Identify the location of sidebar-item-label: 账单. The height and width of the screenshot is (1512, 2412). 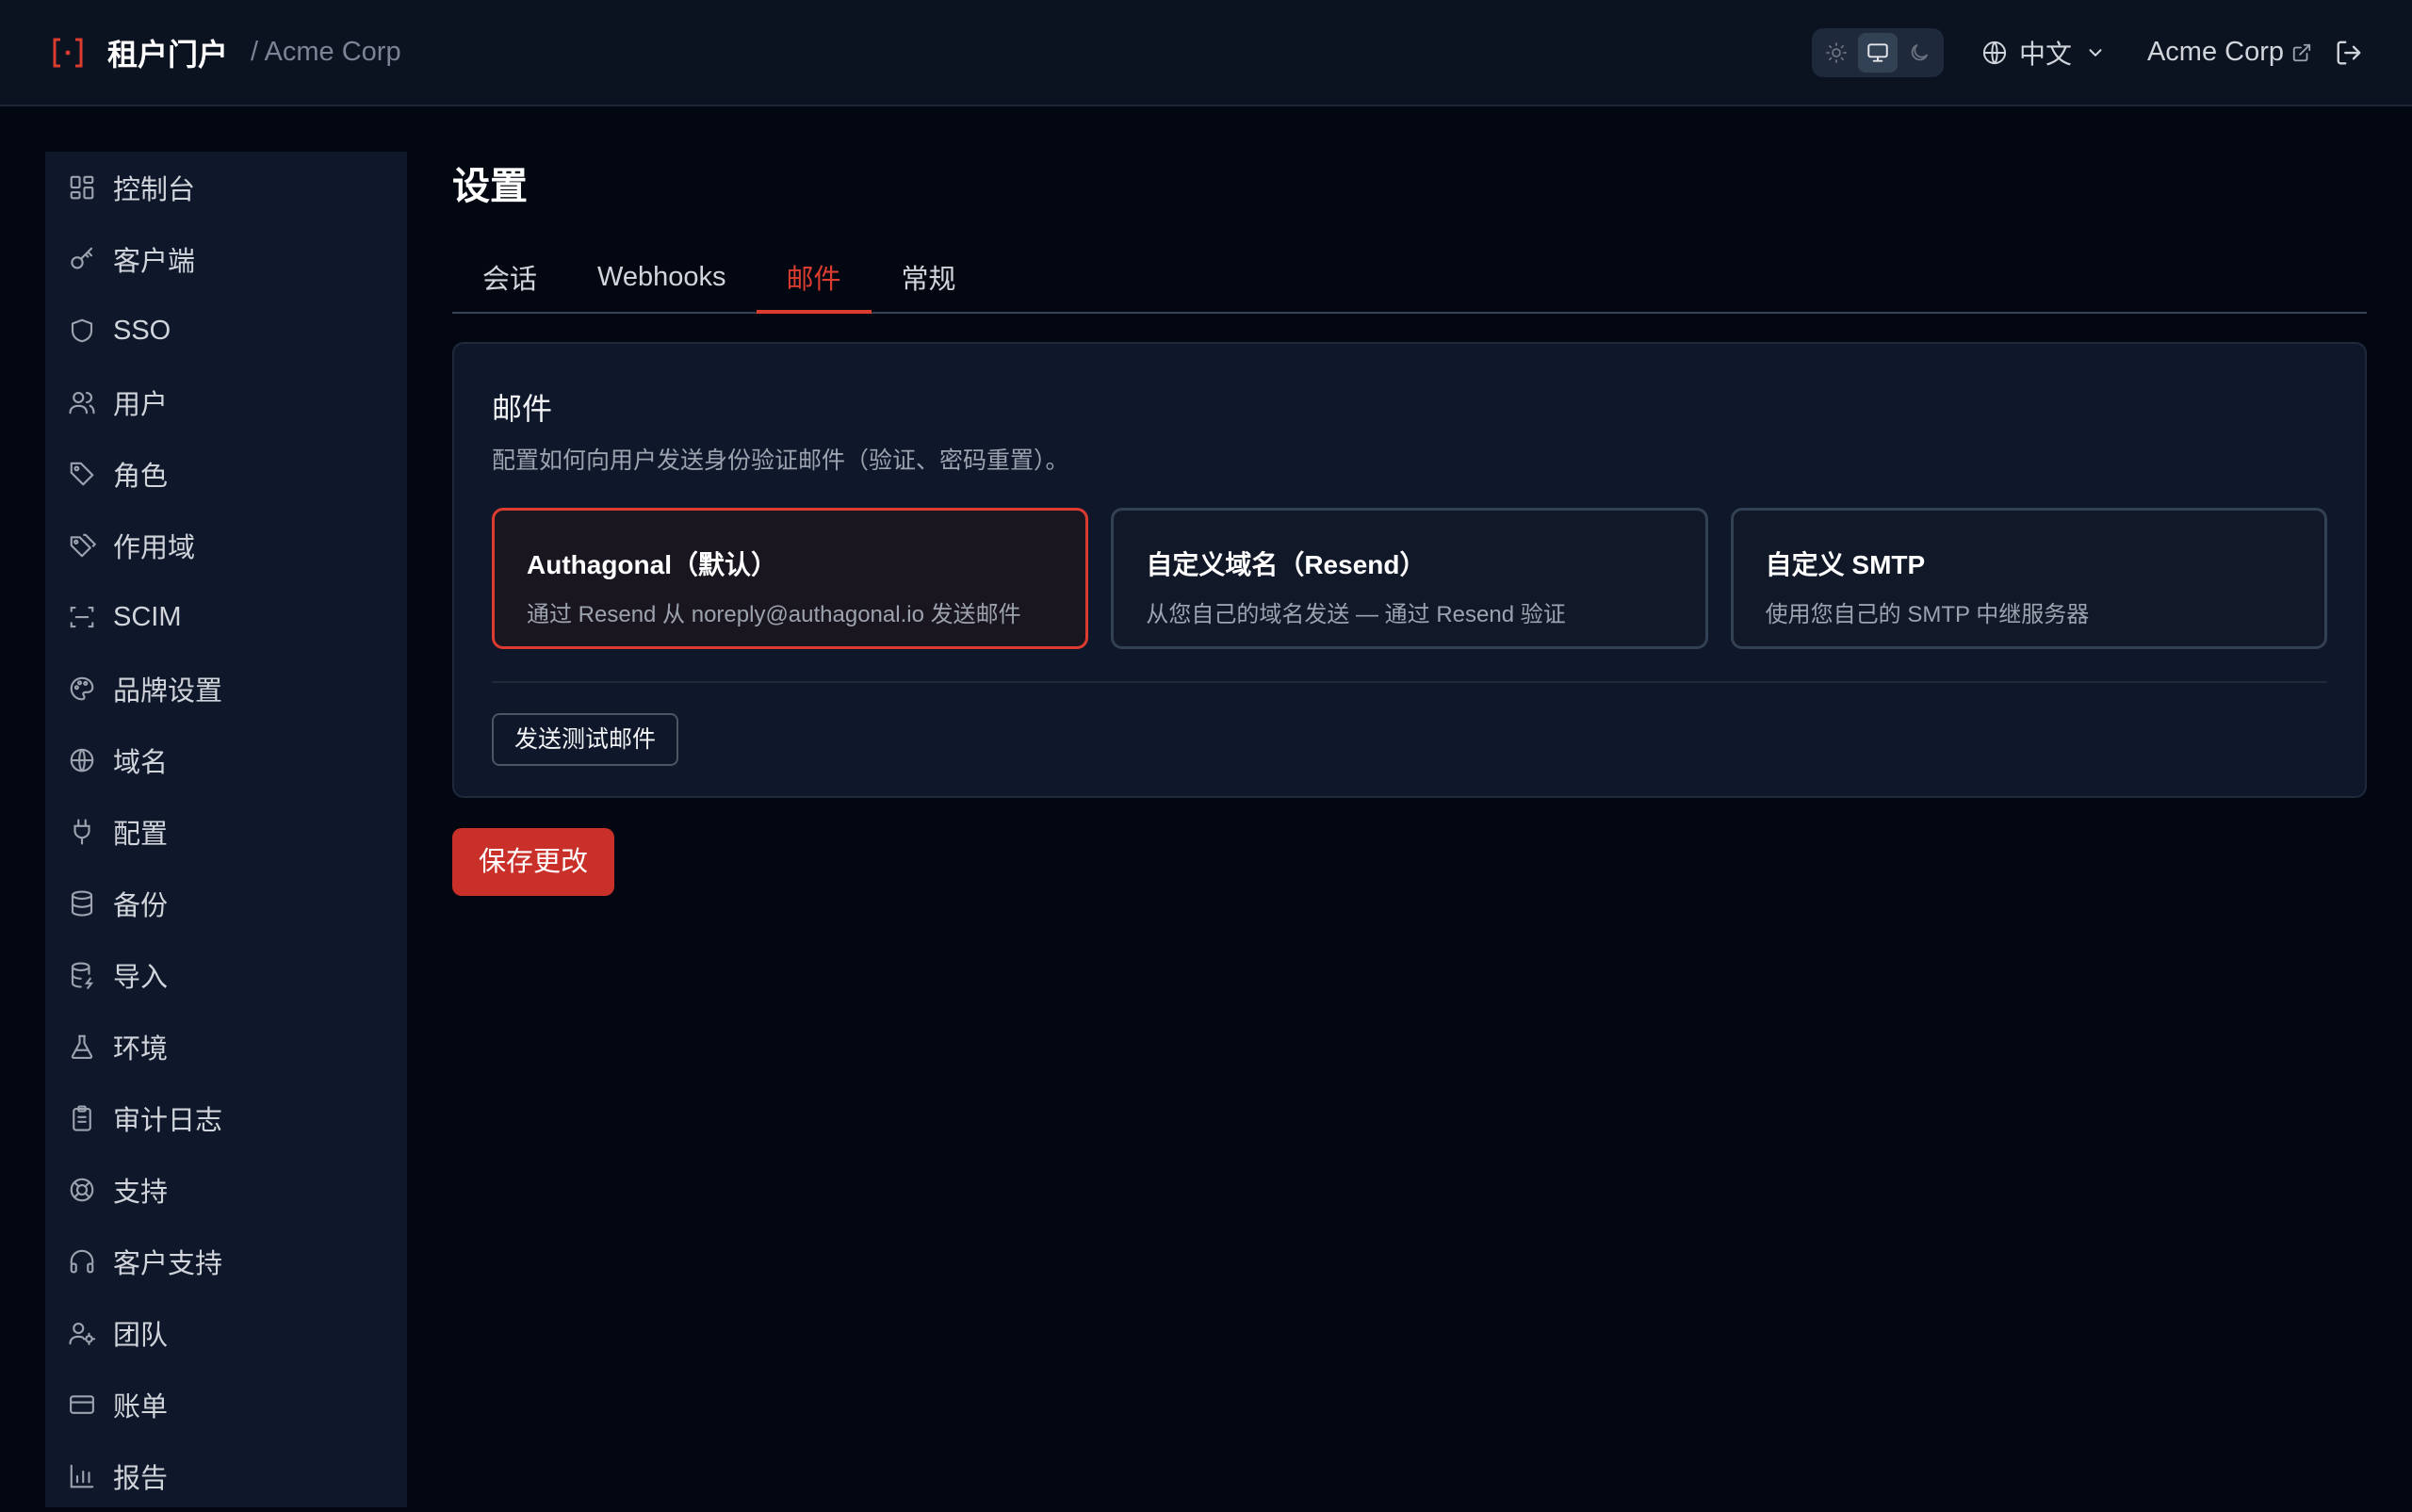
(141, 1407).